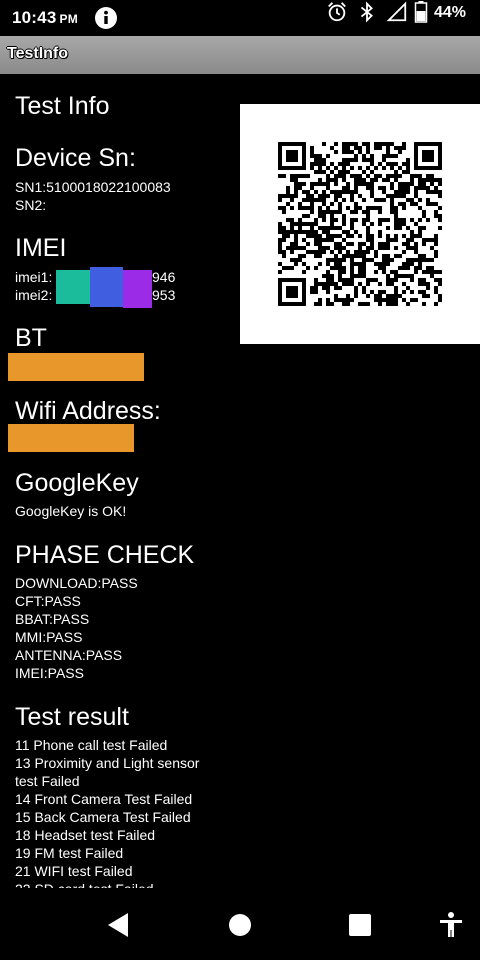 This screenshot has height=960, width=480. Describe the element at coordinates (62, 106) in the screenshot. I see `page-title: Test Info` at that location.